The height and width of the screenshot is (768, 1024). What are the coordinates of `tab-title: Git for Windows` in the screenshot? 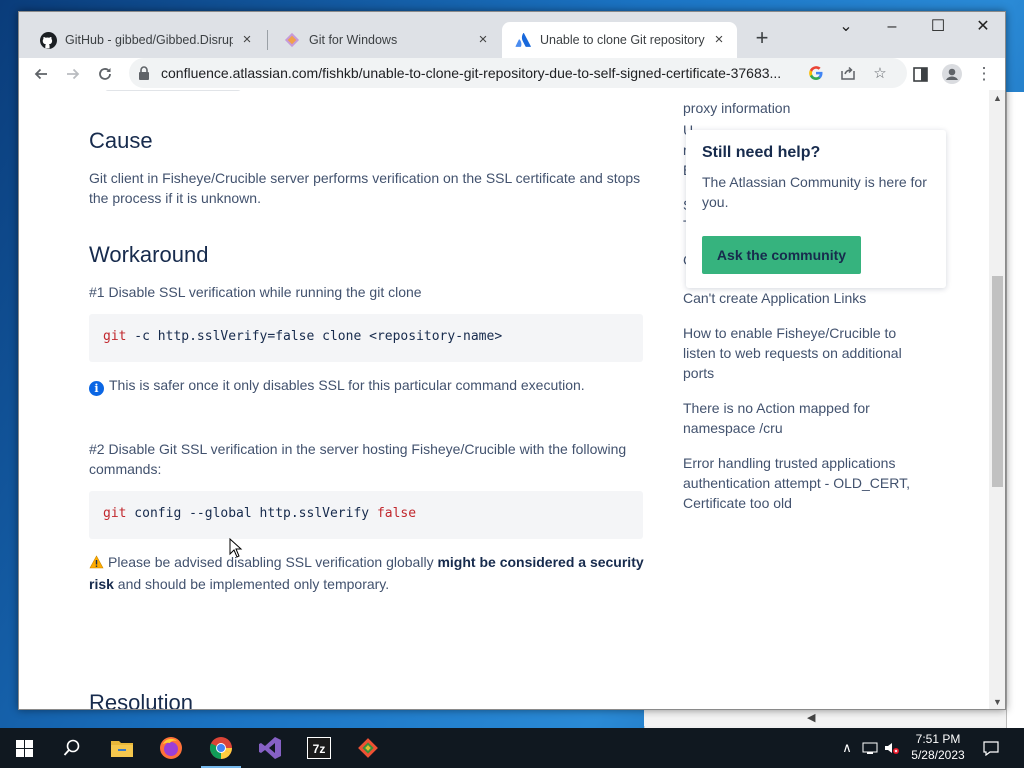 It's located at (353, 40).